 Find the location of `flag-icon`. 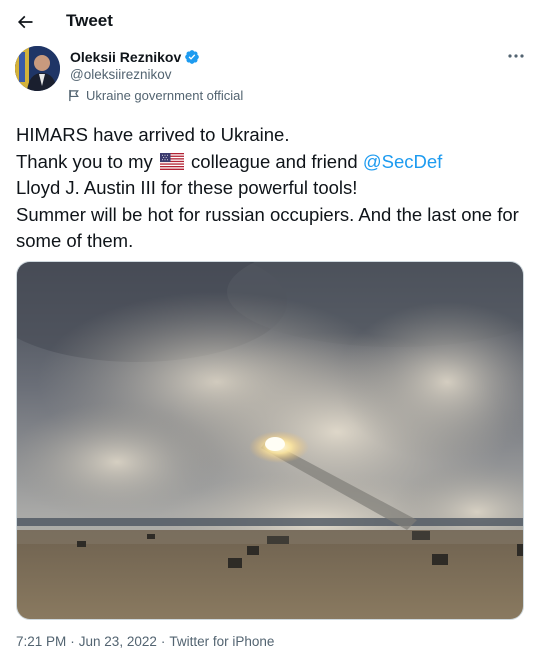

flag-icon is located at coordinates (74, 95).